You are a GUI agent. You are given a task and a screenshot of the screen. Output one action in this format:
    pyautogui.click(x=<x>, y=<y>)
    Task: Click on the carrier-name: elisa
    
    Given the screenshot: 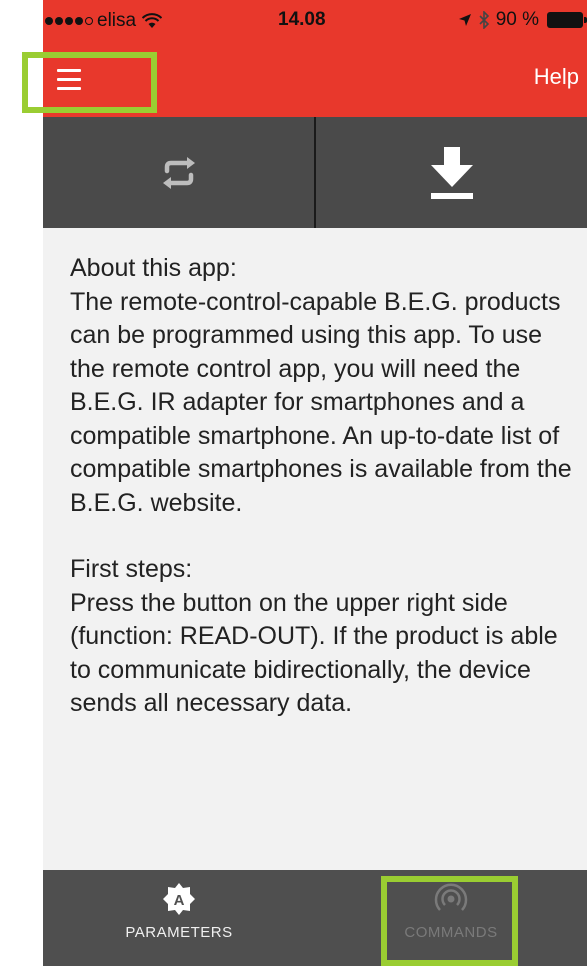 What is the action you would take?
    pyautogui.click(x=117, y=20)
    